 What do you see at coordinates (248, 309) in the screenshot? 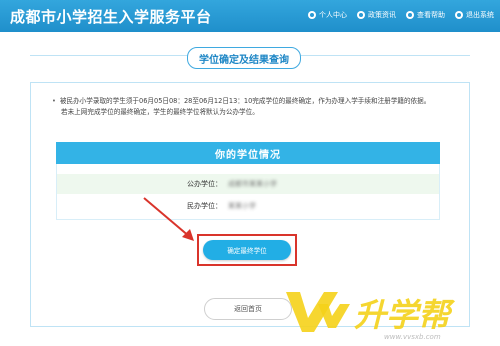
I see `back-home-button: 返回首页` at bounding box center [248, 309].